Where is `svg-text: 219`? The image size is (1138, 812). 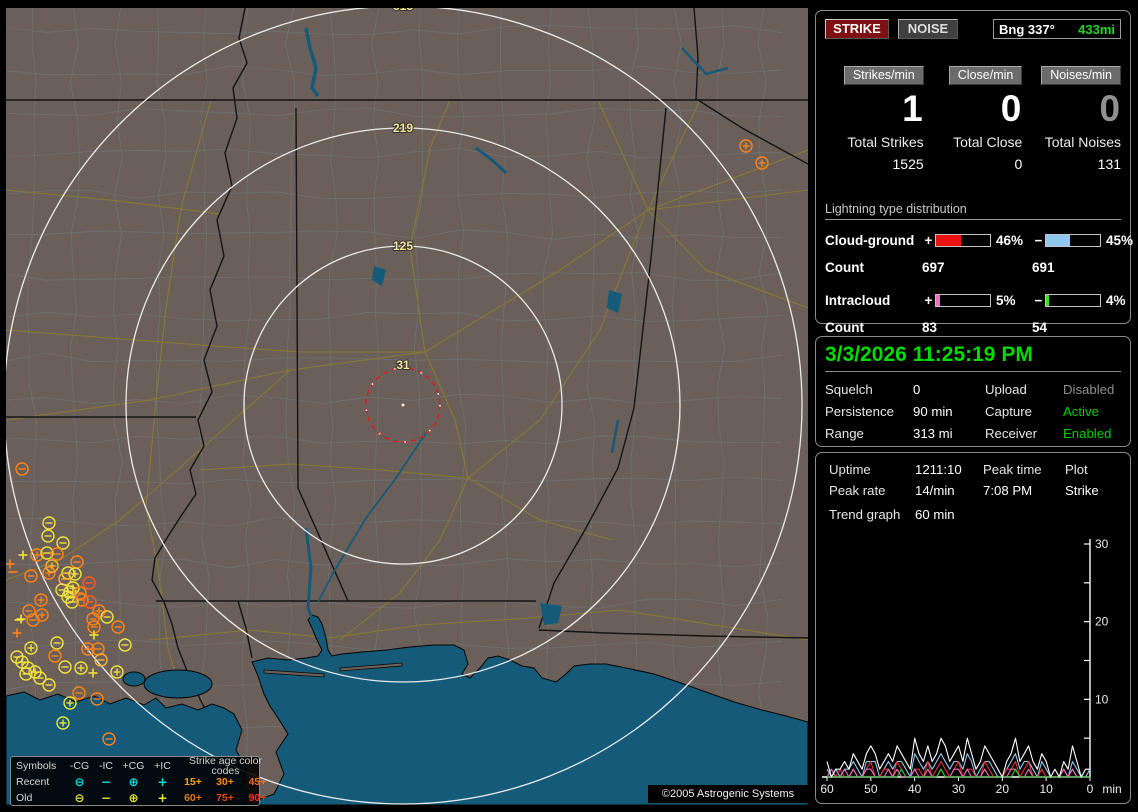 svg-text: 219 is located at coordinates (403, 128).